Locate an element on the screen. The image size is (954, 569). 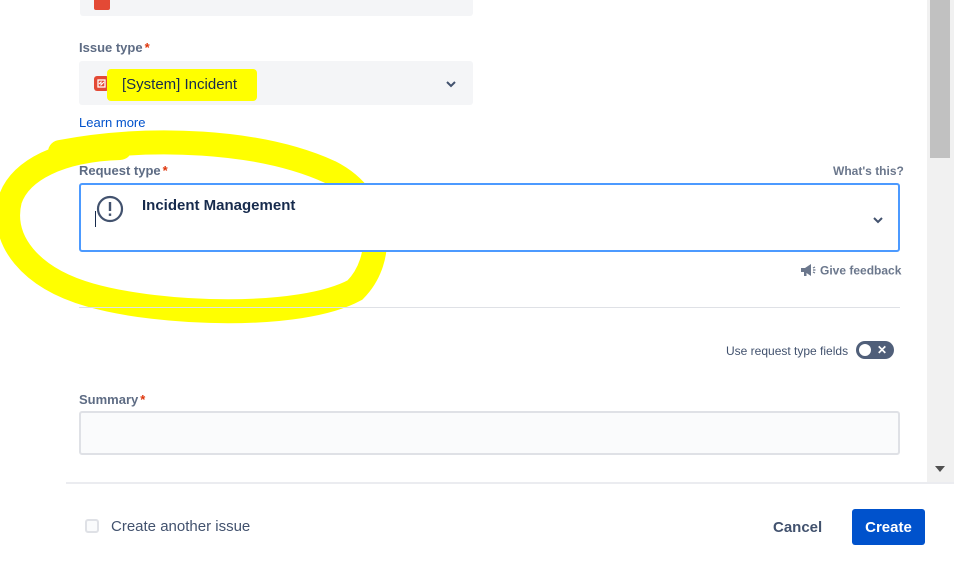
summary-label: Summary * is located at coordinates (112, 399).